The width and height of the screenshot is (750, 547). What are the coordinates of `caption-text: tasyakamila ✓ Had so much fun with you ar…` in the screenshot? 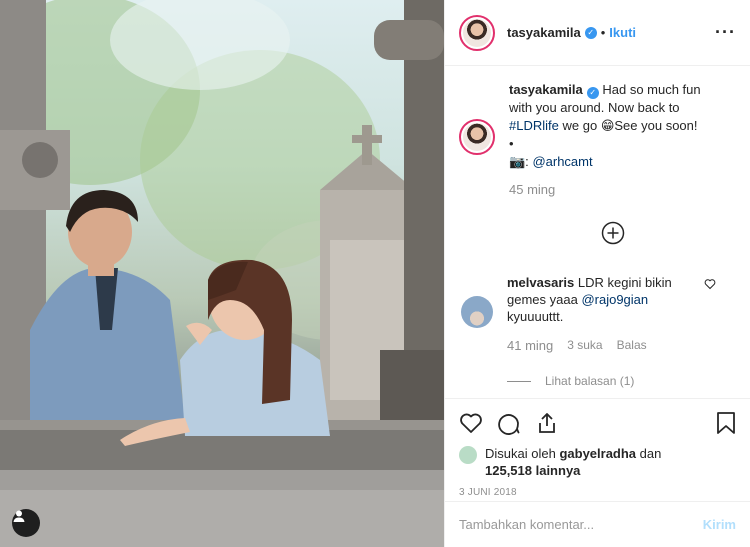 It's located at (618, 140).